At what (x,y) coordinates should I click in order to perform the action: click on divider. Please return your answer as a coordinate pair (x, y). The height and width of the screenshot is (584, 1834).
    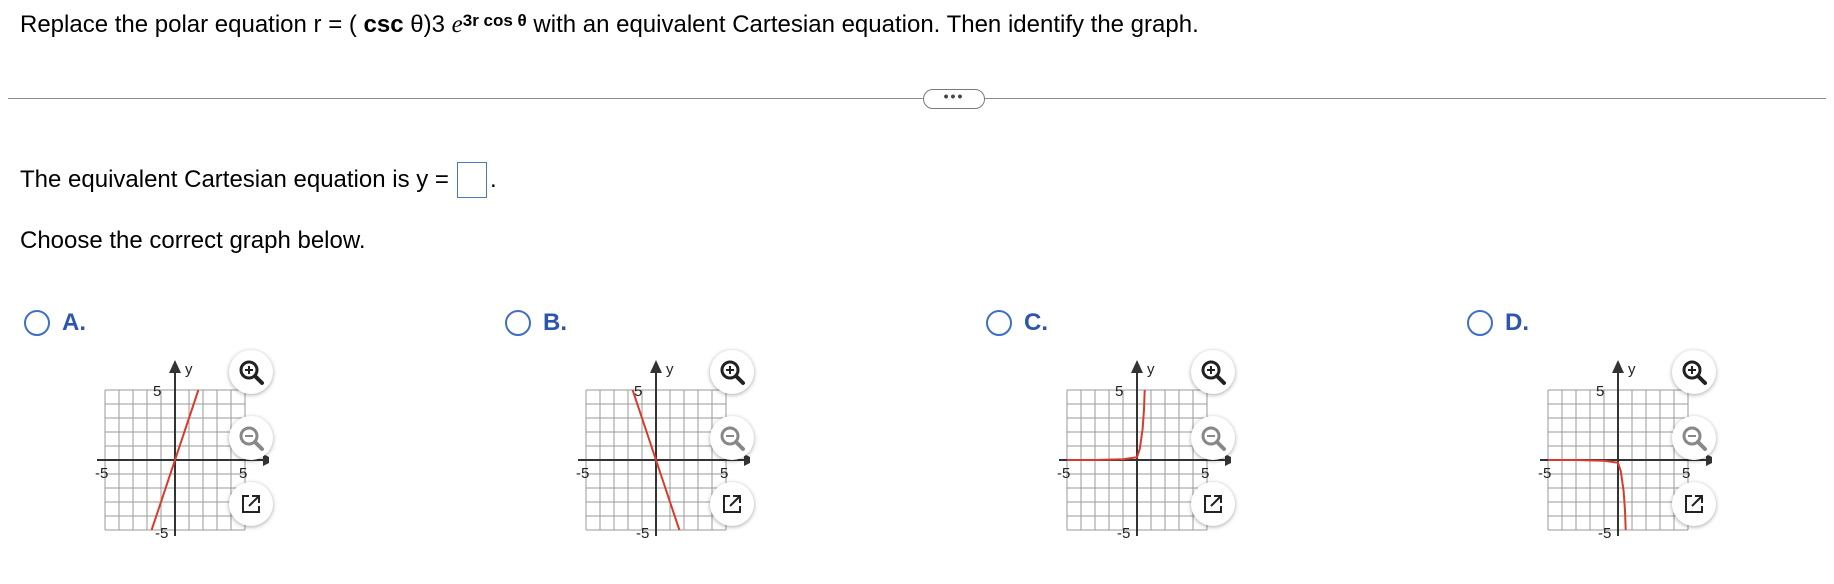
    Looking at the image, I should click on (917, 98).